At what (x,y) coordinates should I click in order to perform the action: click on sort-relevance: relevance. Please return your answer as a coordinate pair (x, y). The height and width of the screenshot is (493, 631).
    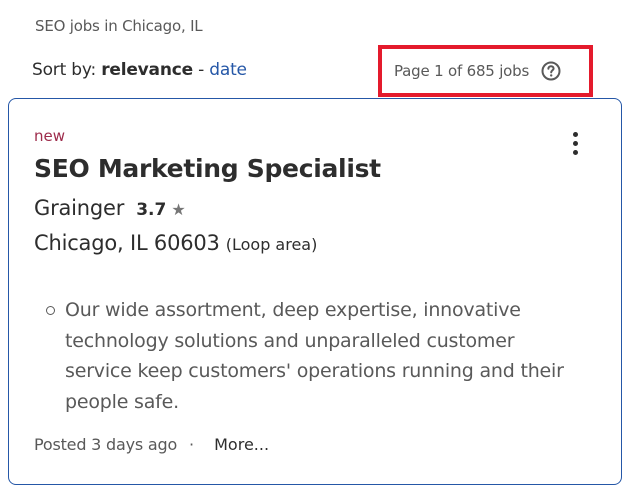
    Looking at the image, I should click on (147, 70).